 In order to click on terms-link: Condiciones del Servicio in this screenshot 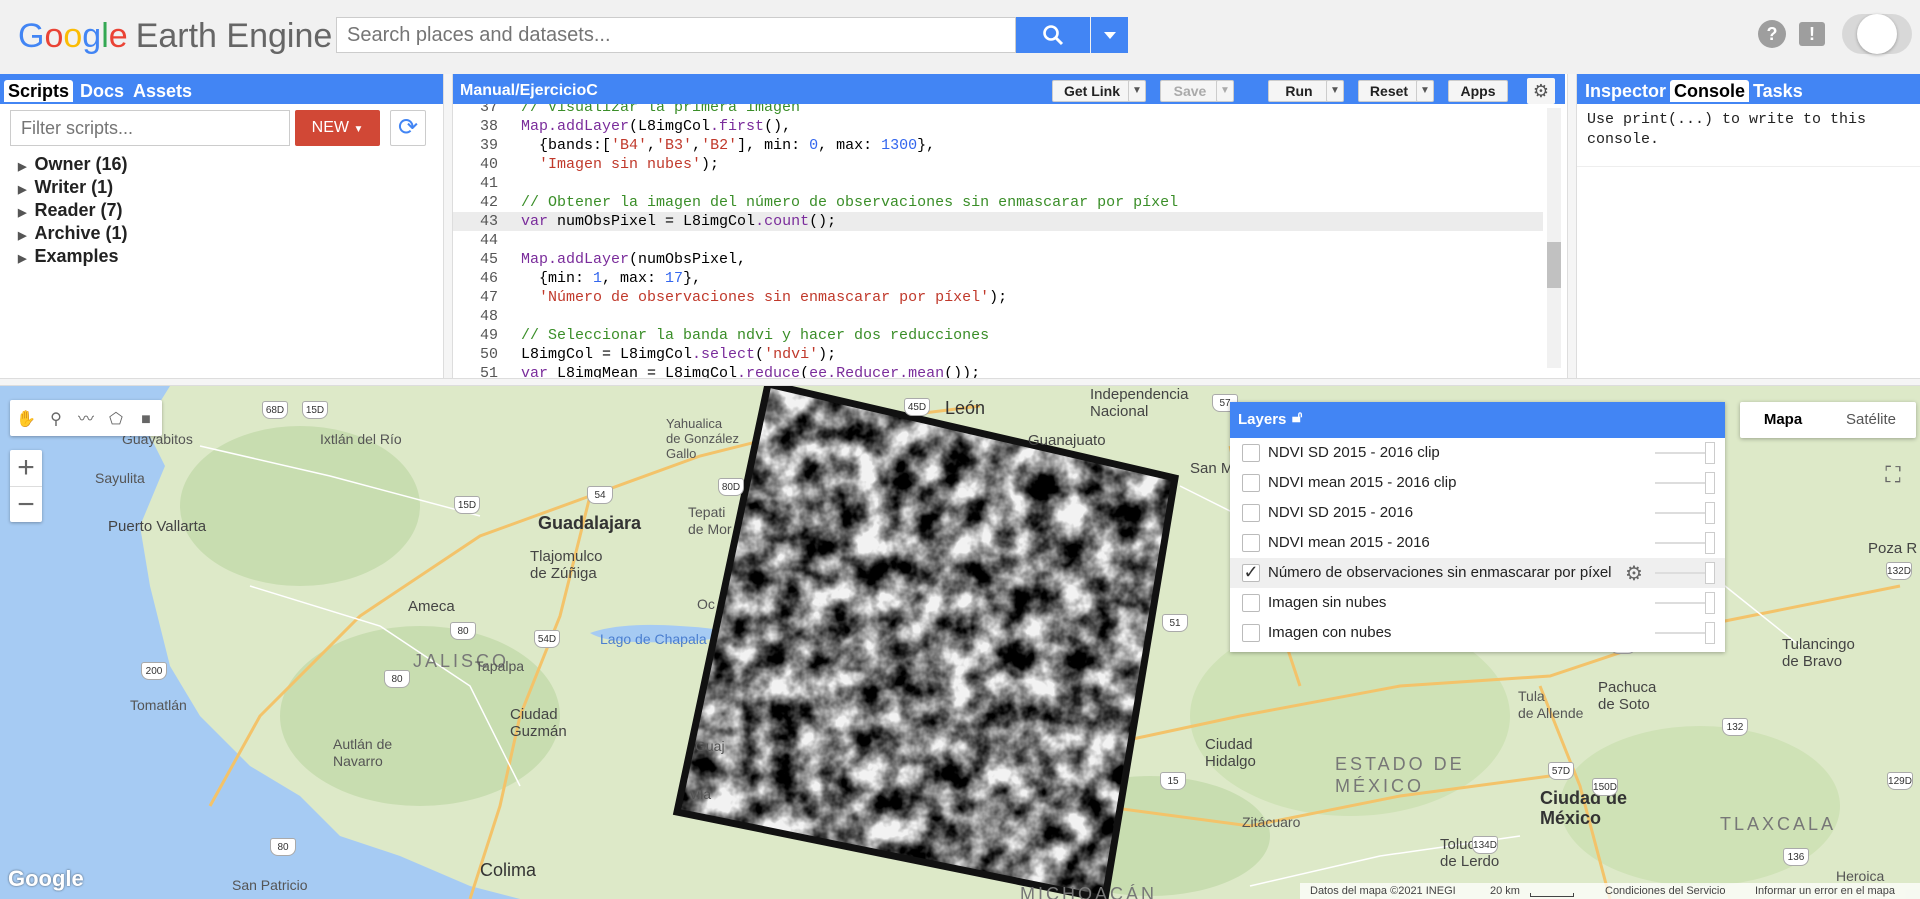, I will do `click(1665, 891)`.